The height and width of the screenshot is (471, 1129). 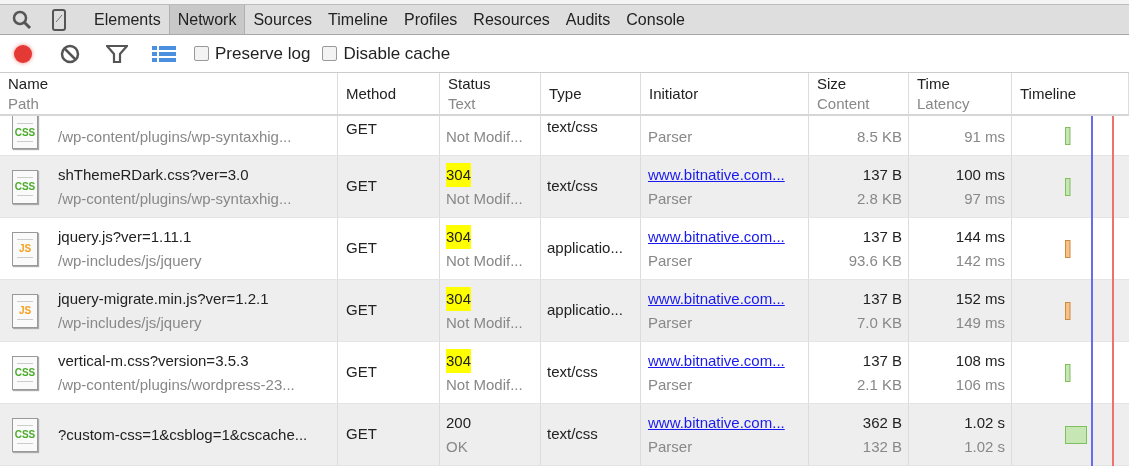 I want to click on latency-text: 97 ms, so click(x=984, y=198).